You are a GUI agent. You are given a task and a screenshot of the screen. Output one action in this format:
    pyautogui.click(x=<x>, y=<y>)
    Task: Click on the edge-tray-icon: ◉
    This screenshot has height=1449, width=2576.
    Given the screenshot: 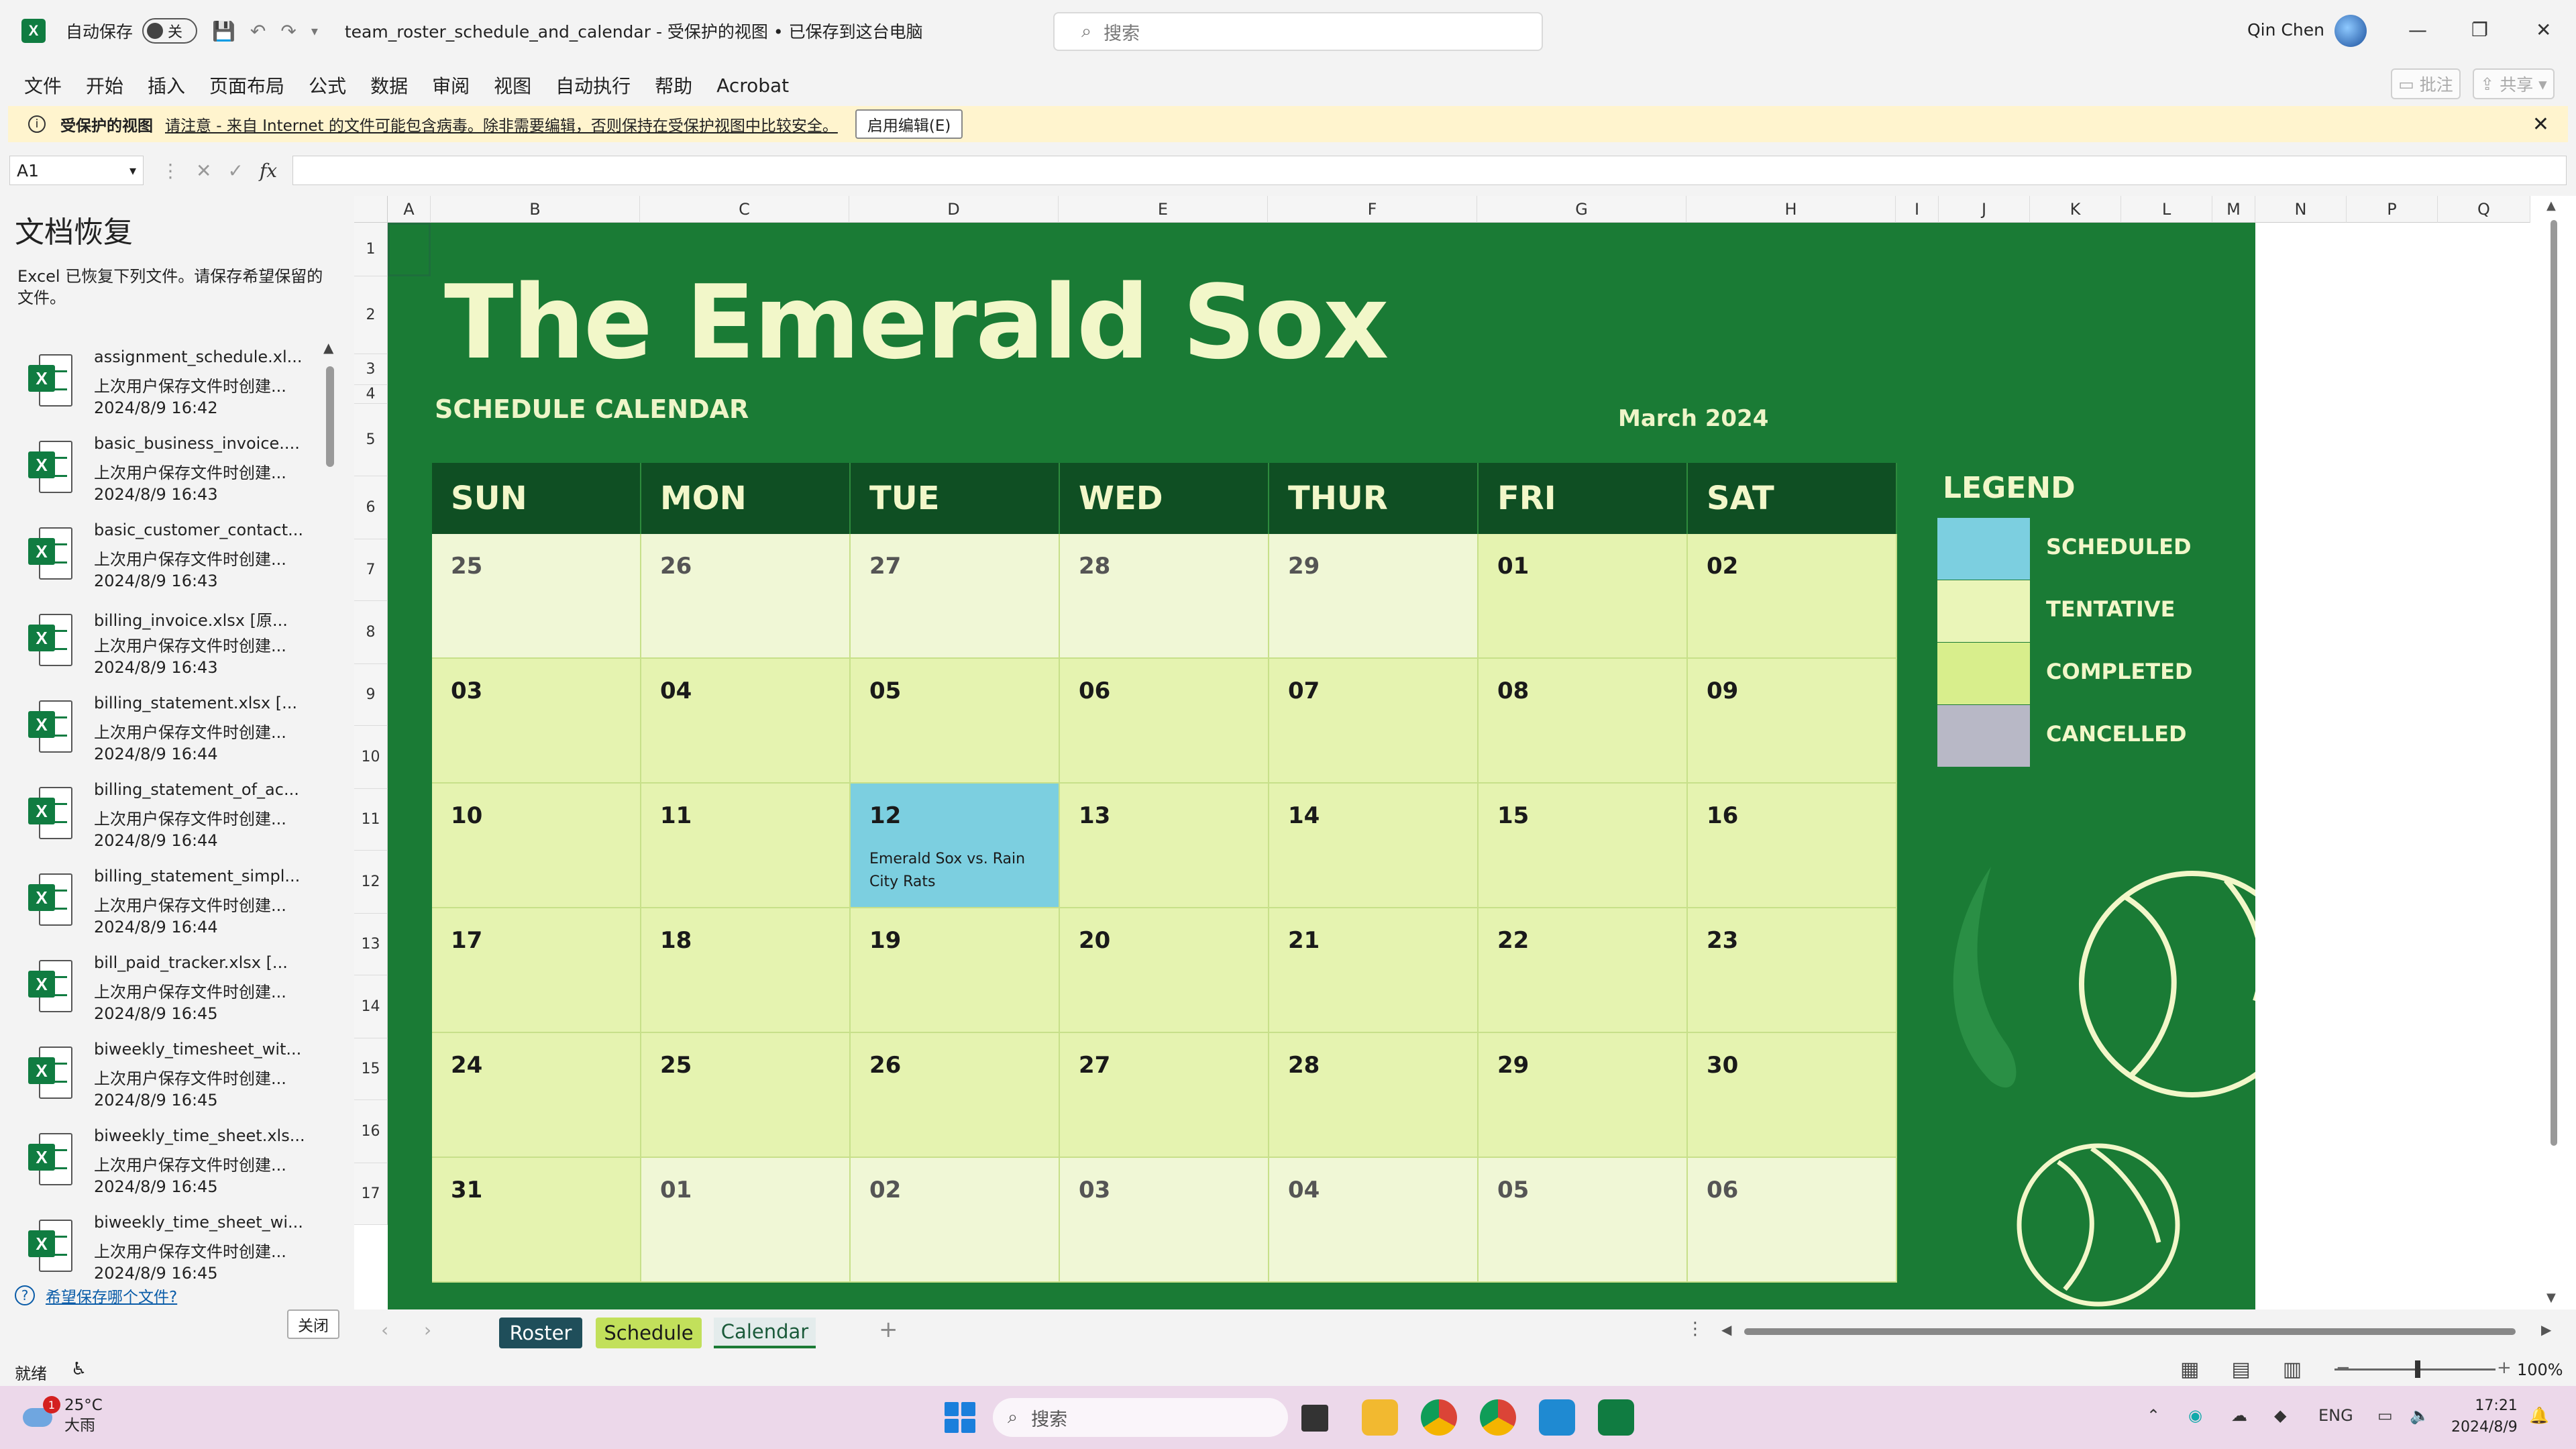 What is the action you would take?
    pyautogui.click(x=2195, y=1415)
    